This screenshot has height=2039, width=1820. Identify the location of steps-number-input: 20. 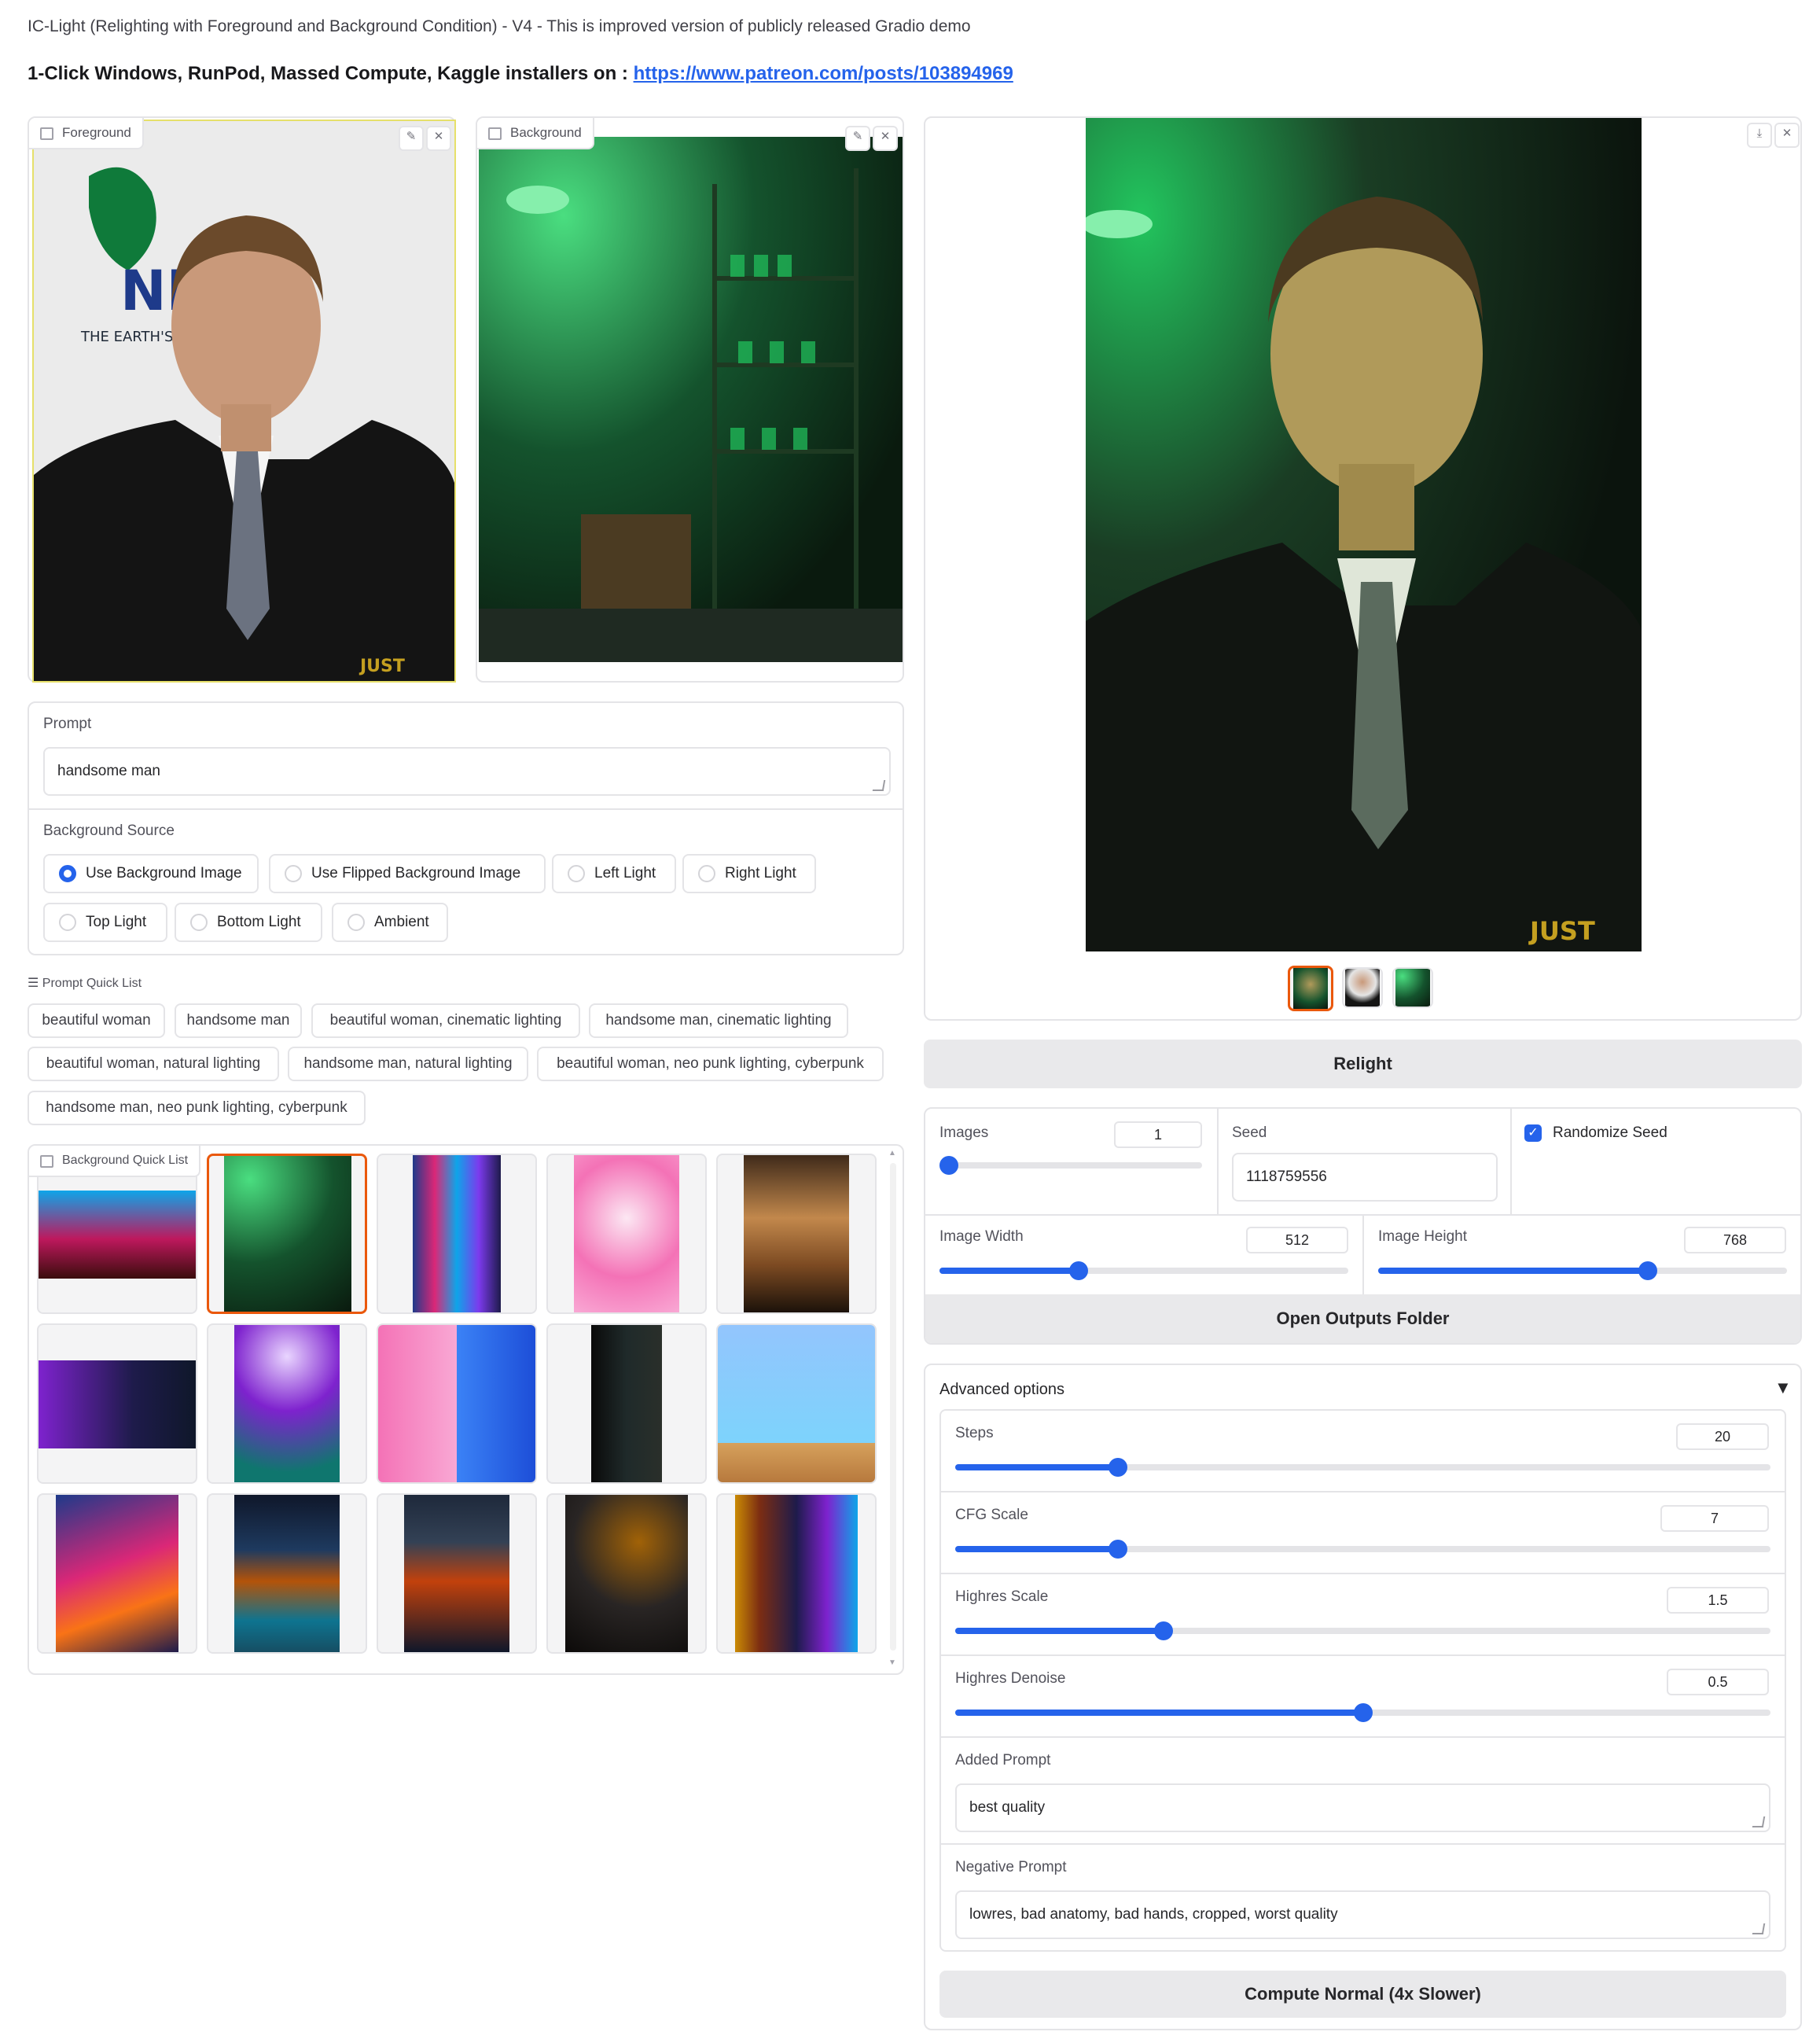
(1722, 1437).